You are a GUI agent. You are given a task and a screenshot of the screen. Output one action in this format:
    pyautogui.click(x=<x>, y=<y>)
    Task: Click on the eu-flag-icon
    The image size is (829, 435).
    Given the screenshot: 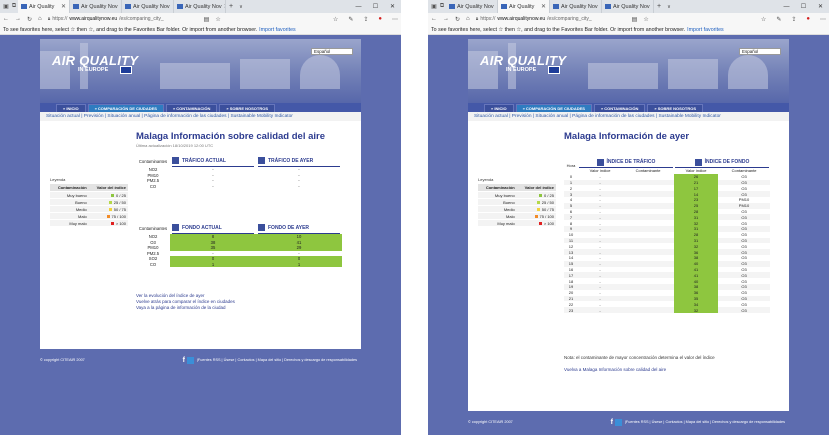 What is the action you would take?
    pyautogui.click(x=554, y=70)
    